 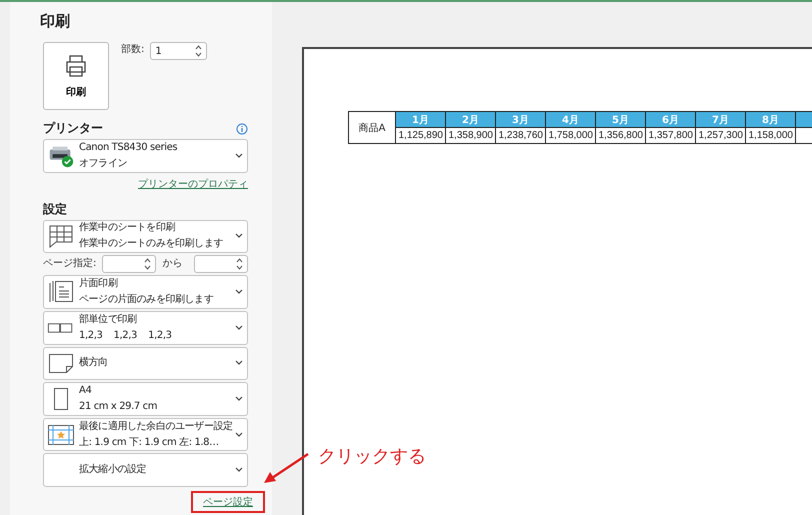 I want to click on copies-label: 部数:, so click(x=132, y=49).